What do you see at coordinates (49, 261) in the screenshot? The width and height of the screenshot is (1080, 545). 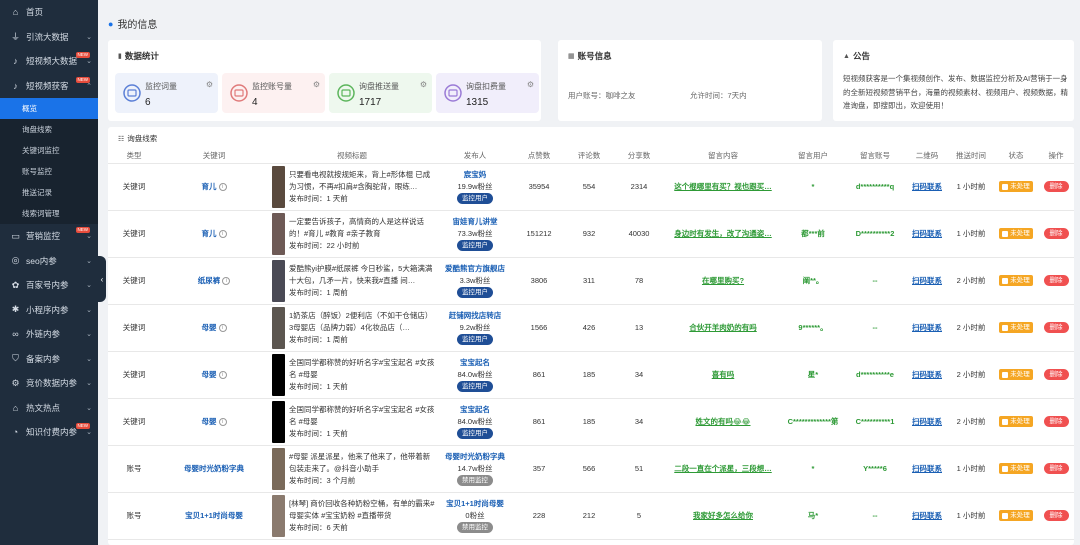 I see `sidebar-item-sidebar-items_after-1: ◎ seo内参 ⌄` at bounding box center [49, 261].